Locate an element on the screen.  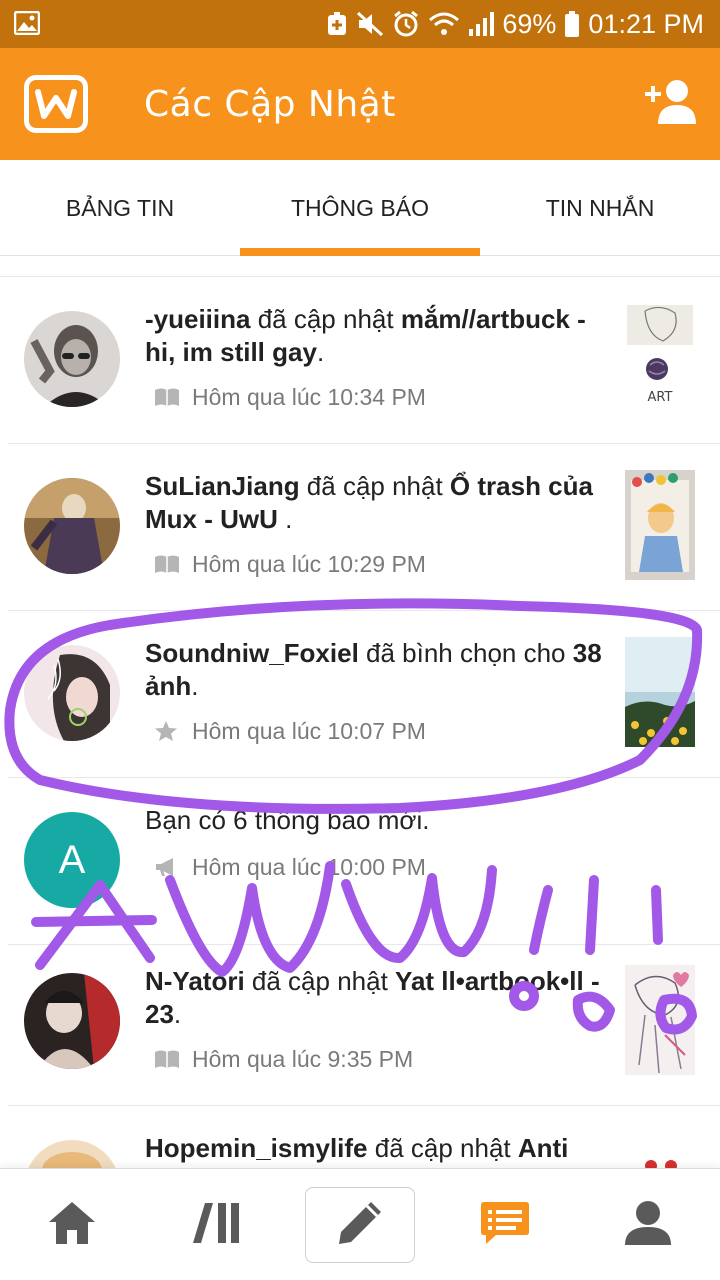
notification-text: Hopemin_ismylife đã cập nhật Anti is located at coordinates (357, 1148).